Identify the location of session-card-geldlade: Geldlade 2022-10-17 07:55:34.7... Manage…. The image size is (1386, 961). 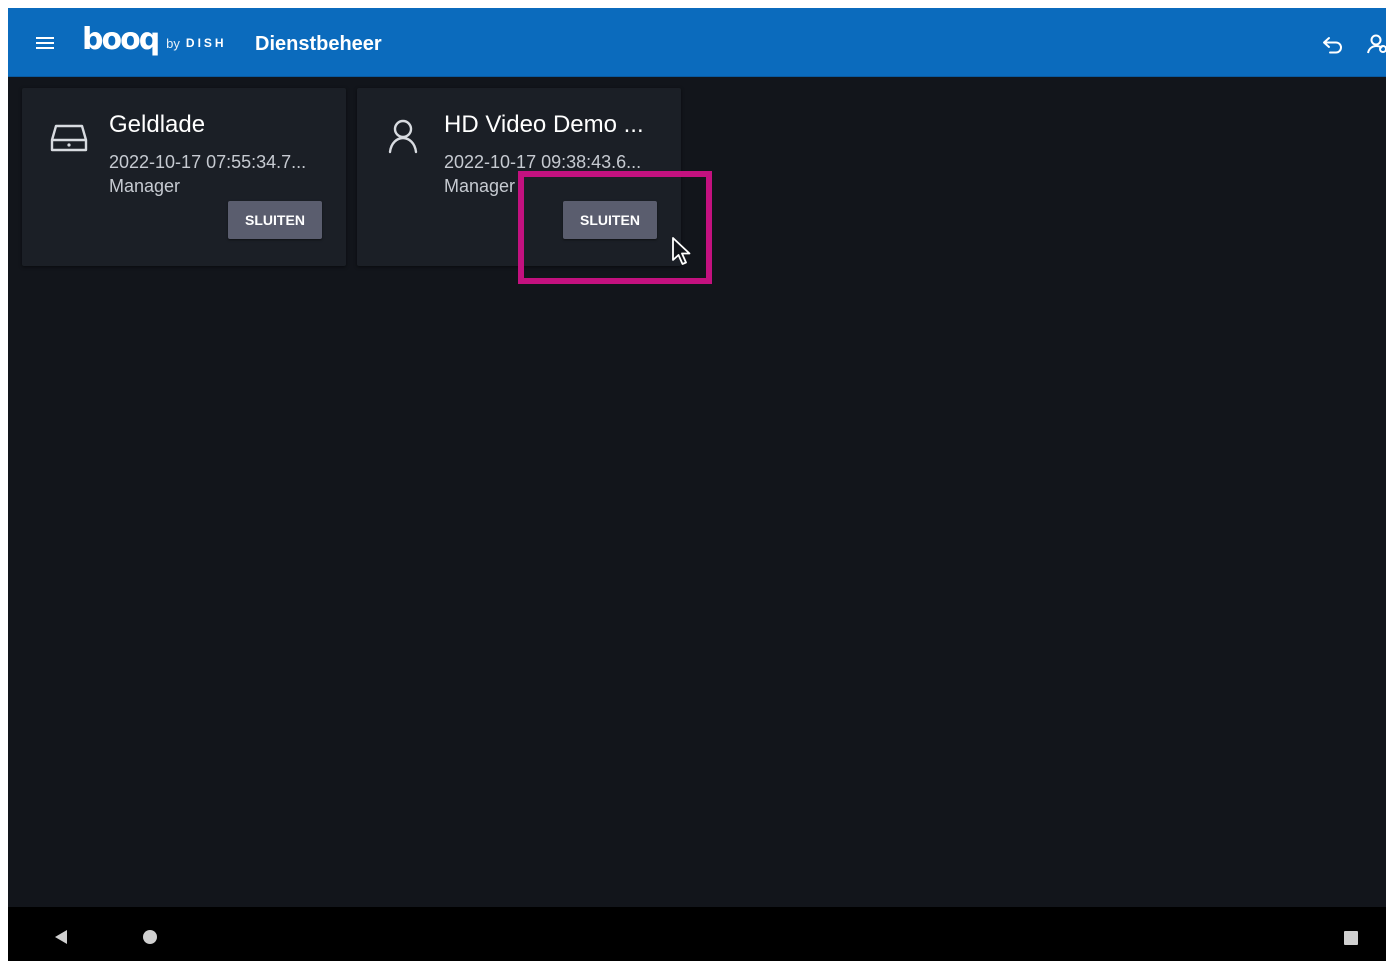
(184, 177).